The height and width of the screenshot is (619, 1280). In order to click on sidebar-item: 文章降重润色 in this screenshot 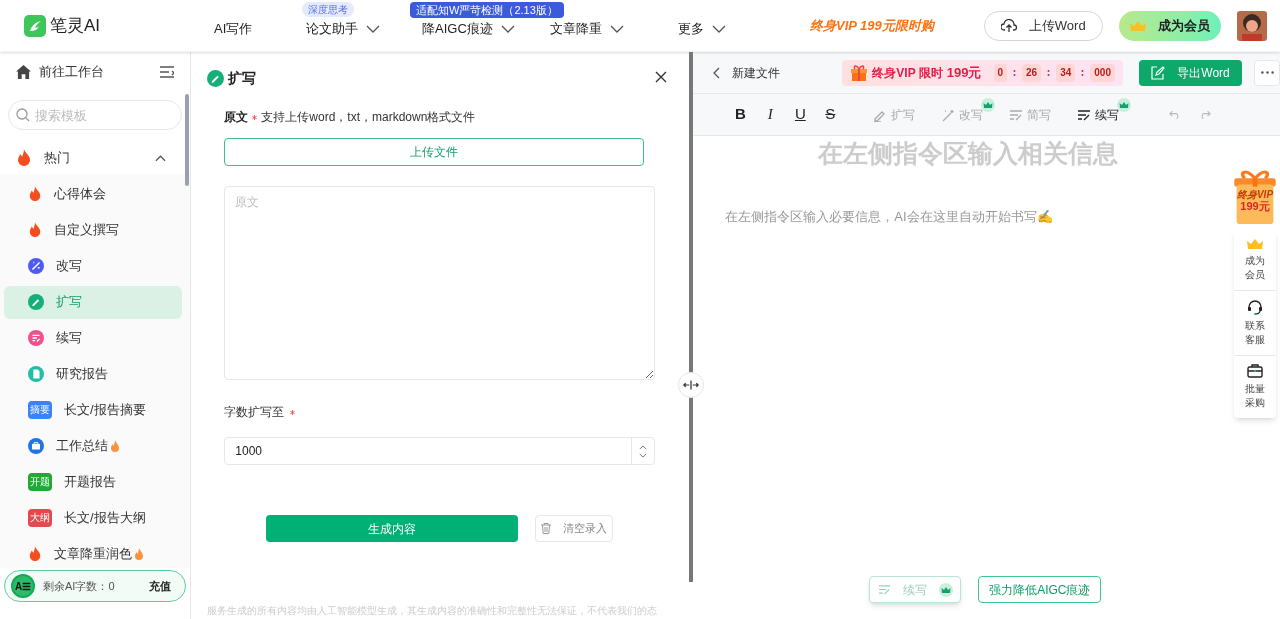, I will do `click(93, 552)`.